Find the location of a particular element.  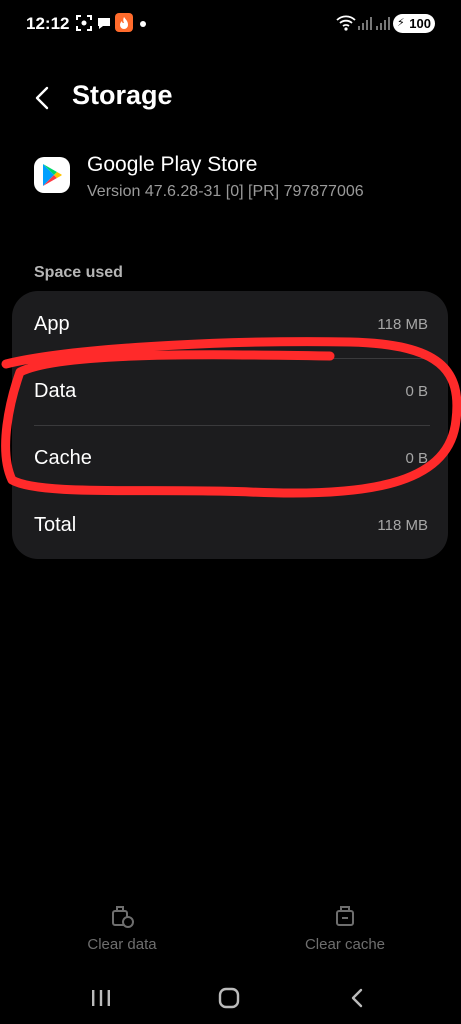

recents-icon is located at coordinates (101, 998).